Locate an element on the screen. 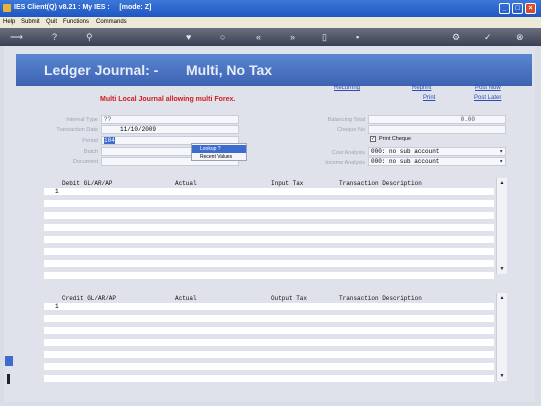 This screenshot has height=406, width=541. menu-functions: Functions is located at coordinates (76, 22).